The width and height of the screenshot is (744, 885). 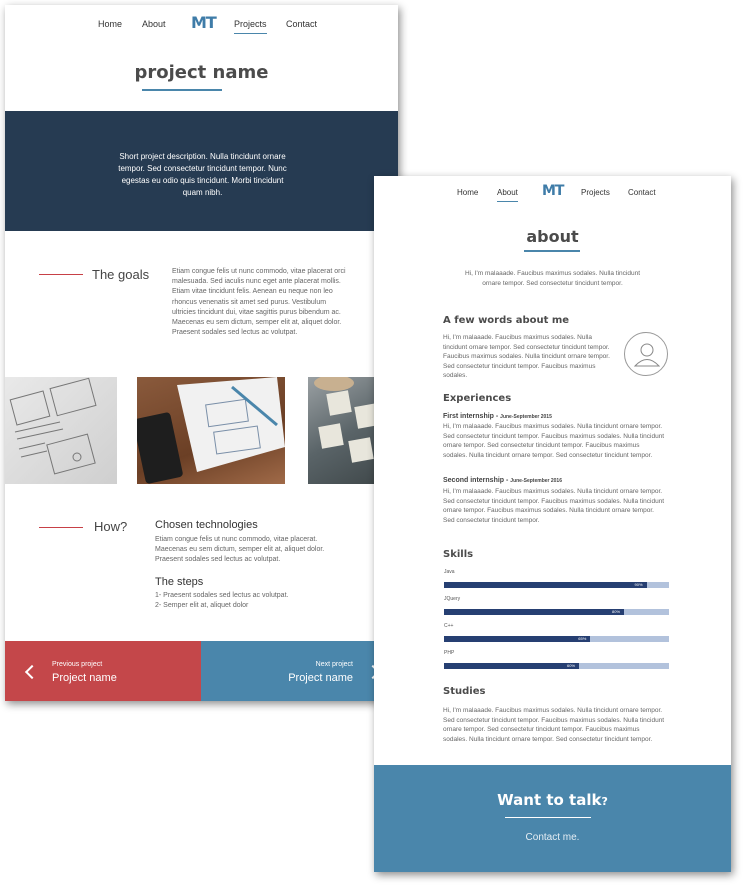 What do you see at coordinates (545, 585) in the screenshot?
I see `skill-java-fill` at bounding box center [545, 585].